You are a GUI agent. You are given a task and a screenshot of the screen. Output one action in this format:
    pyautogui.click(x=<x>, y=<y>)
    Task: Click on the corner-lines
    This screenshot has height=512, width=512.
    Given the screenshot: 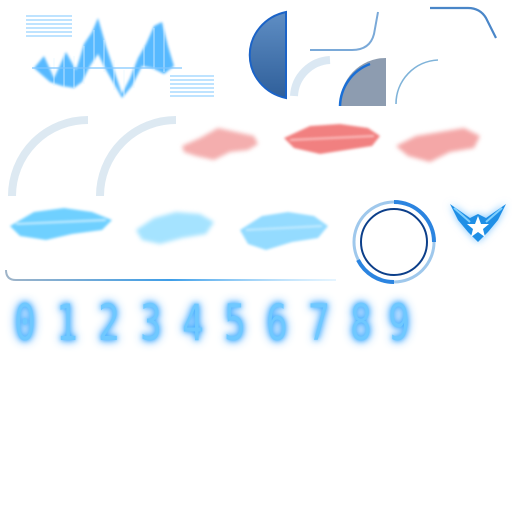 What is the action you would take?
    pyautogui.click(x=396, y=29)
    